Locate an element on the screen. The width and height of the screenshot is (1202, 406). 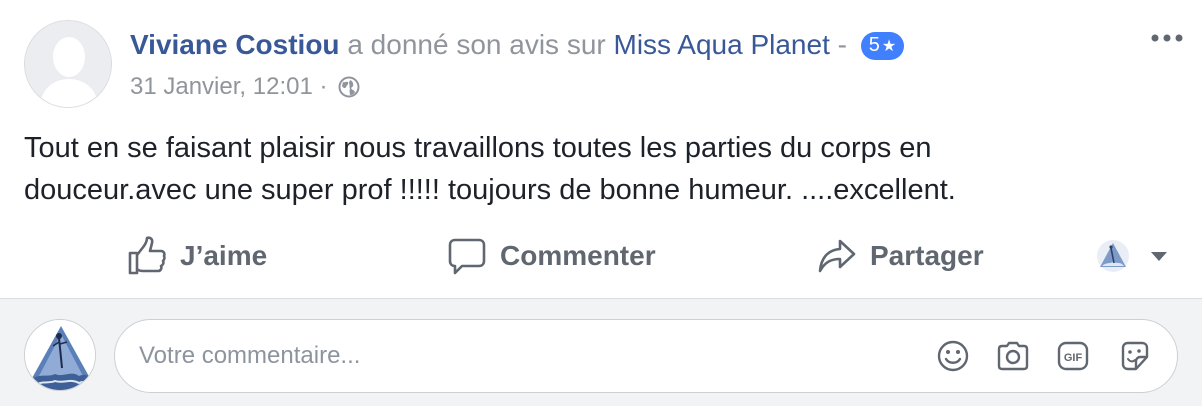
page-profile-icon is located at coordinates (1113, 256).